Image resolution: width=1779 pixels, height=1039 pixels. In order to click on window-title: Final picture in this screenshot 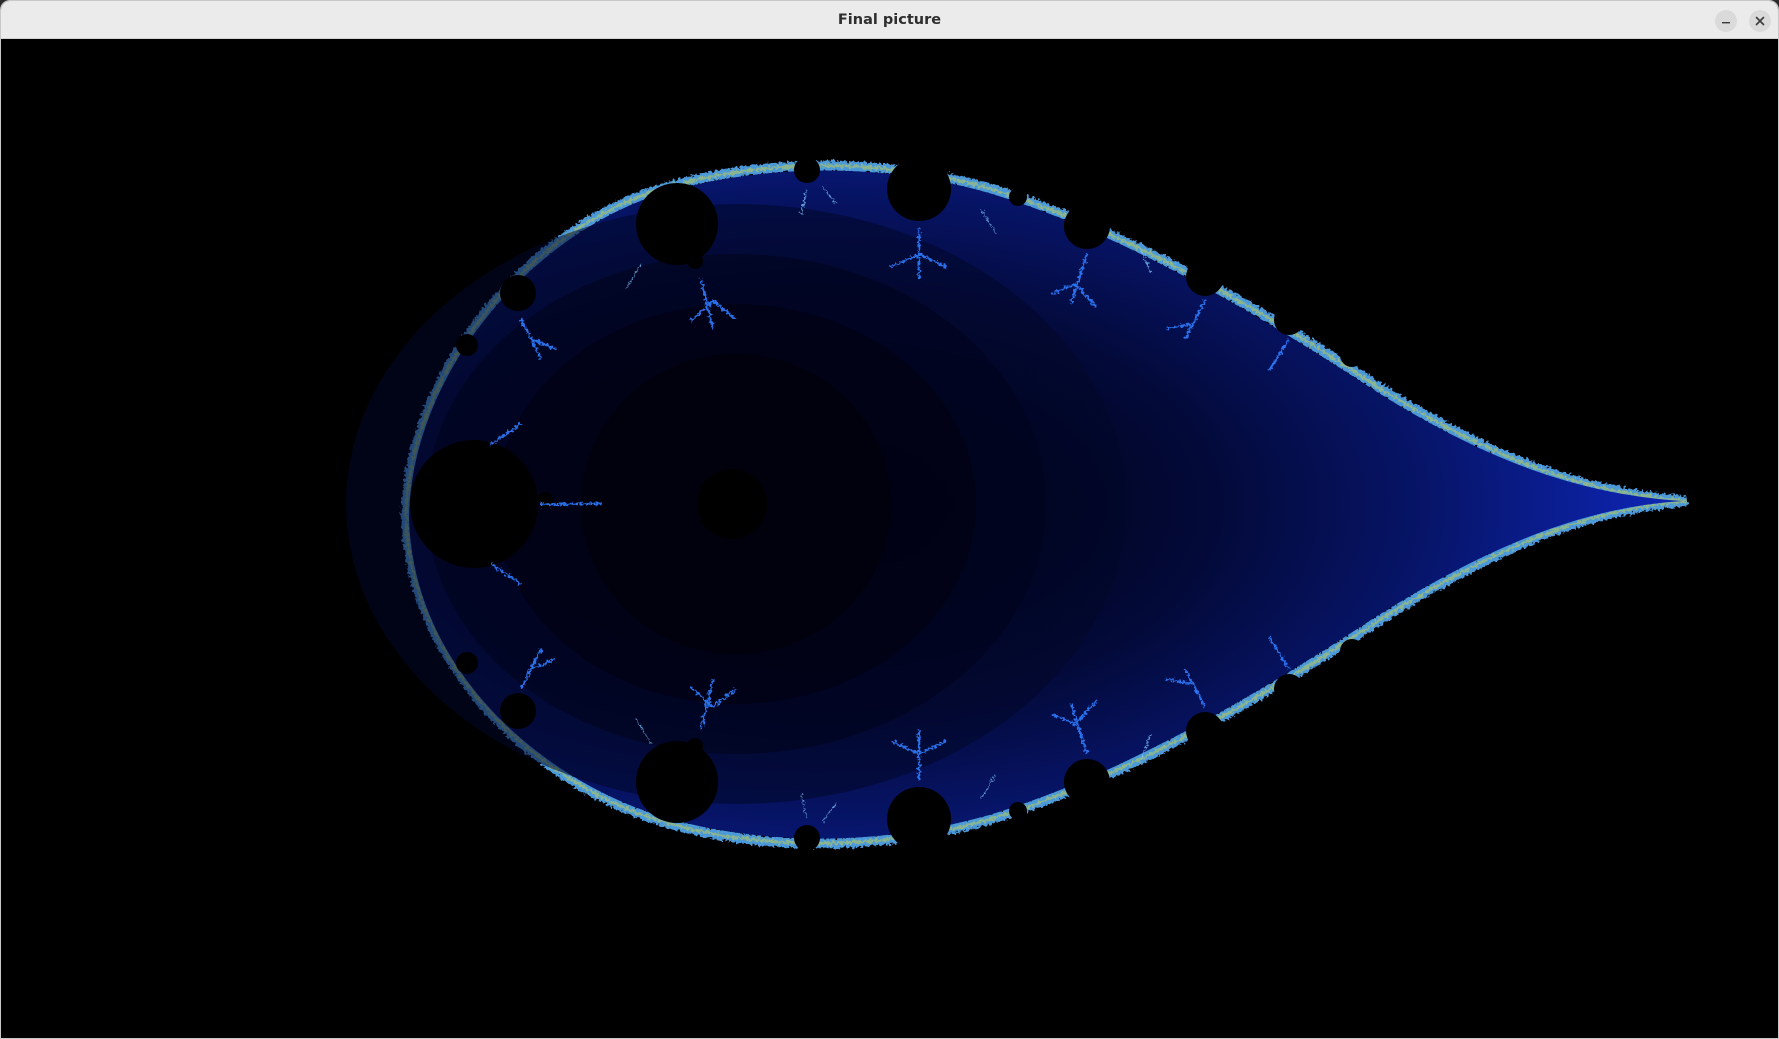, I will do `click(889, 20)`.